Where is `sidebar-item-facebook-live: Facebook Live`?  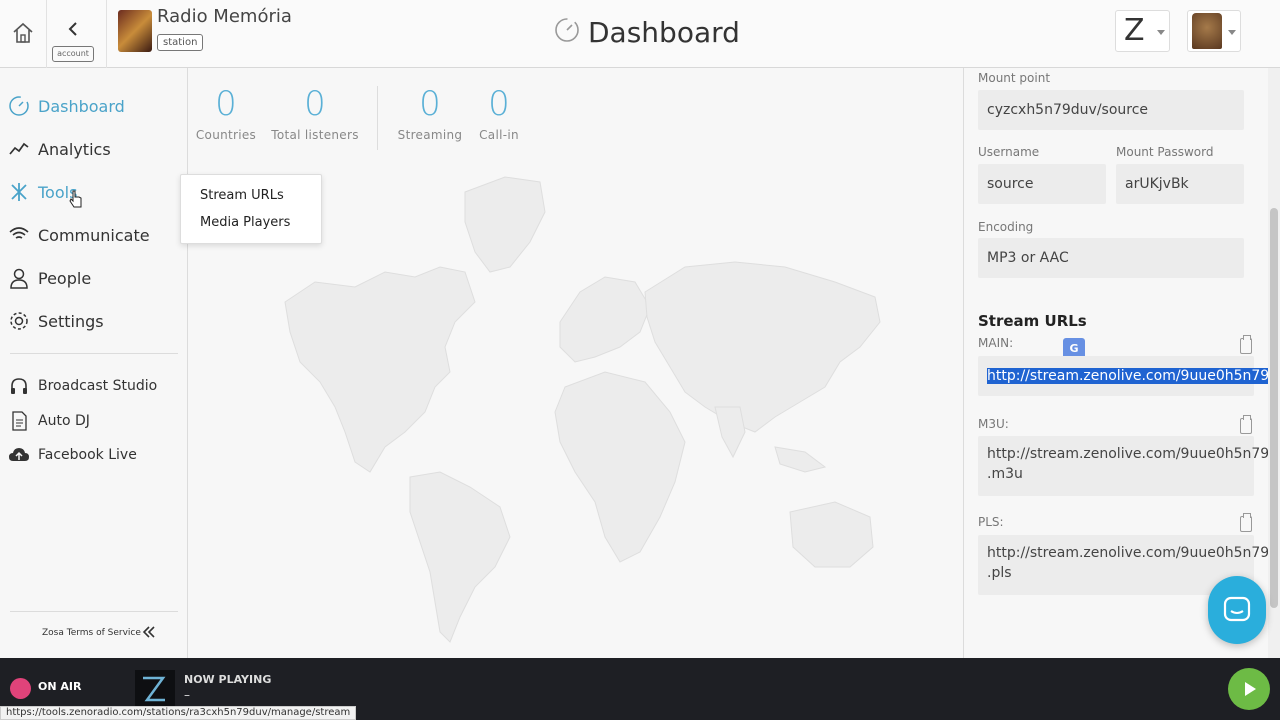
sidebar-item-facebook-live: Facebook Live is located at coordinates (72, 455).